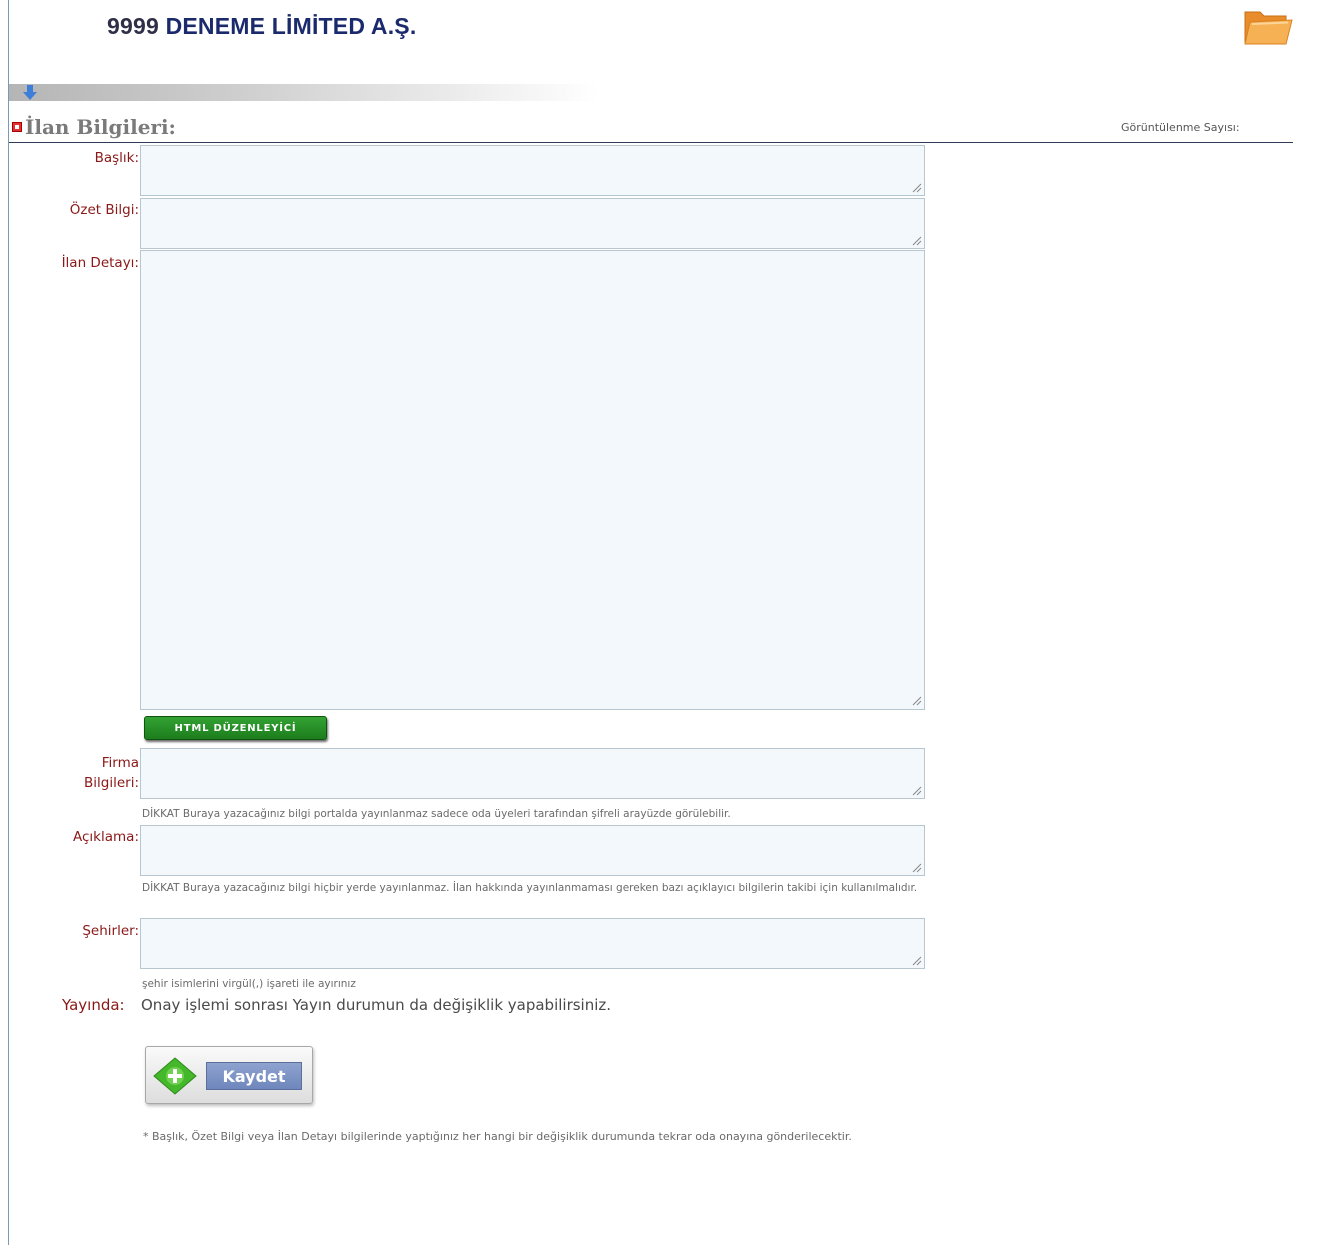 This screenshot has width=1319, height=1245. What do you see at coordinates (120, 763) in the screenshot?
I see `firma-label-line1: Firma` at bounding box center [120, 763].